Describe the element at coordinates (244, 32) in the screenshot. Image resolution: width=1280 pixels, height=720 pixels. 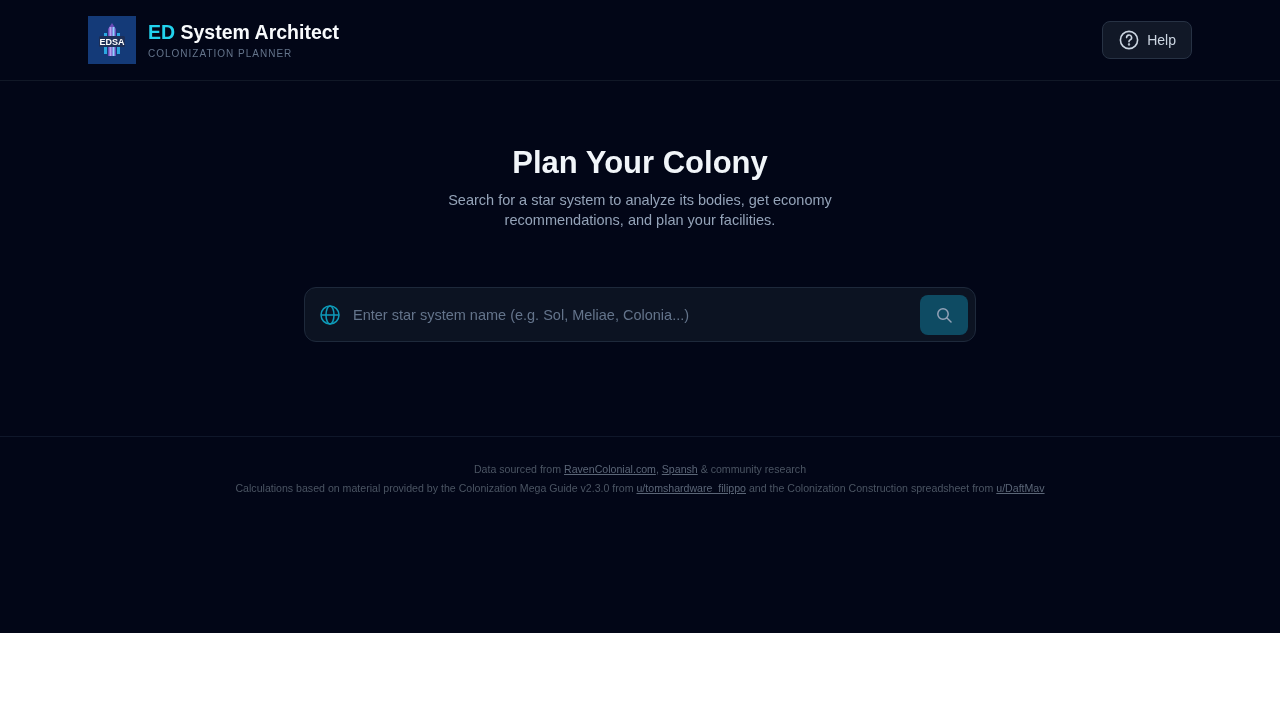
I see `app-title: ED System Architect` at that location.